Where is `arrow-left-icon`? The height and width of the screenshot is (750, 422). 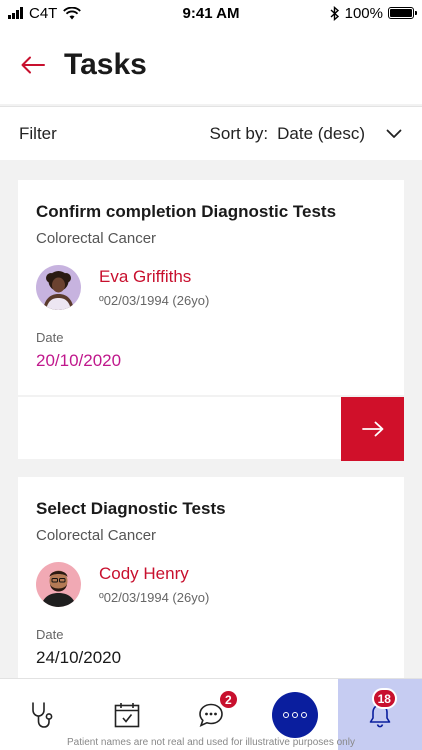
arrow-left-icon is located at coordinates (33, 65).